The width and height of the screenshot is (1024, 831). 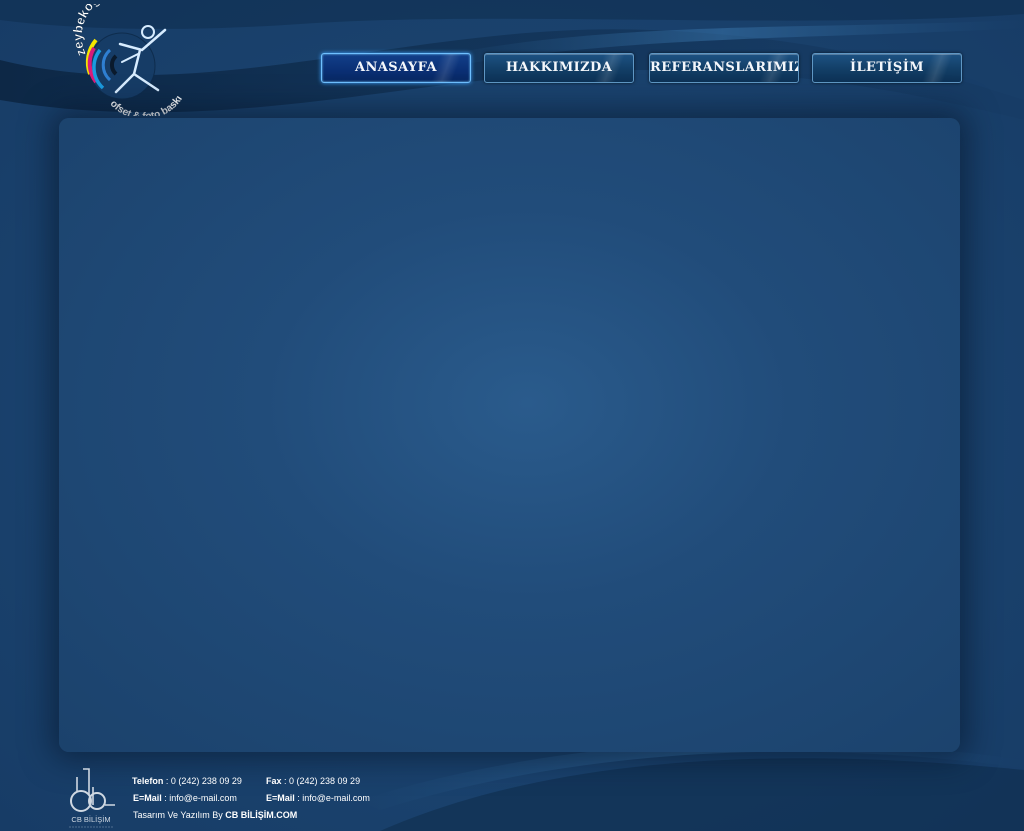 What do you see at coordinates (274, 781) in the screenshot?
I see `fax-label: Fax` at bounding box center [274, 781].